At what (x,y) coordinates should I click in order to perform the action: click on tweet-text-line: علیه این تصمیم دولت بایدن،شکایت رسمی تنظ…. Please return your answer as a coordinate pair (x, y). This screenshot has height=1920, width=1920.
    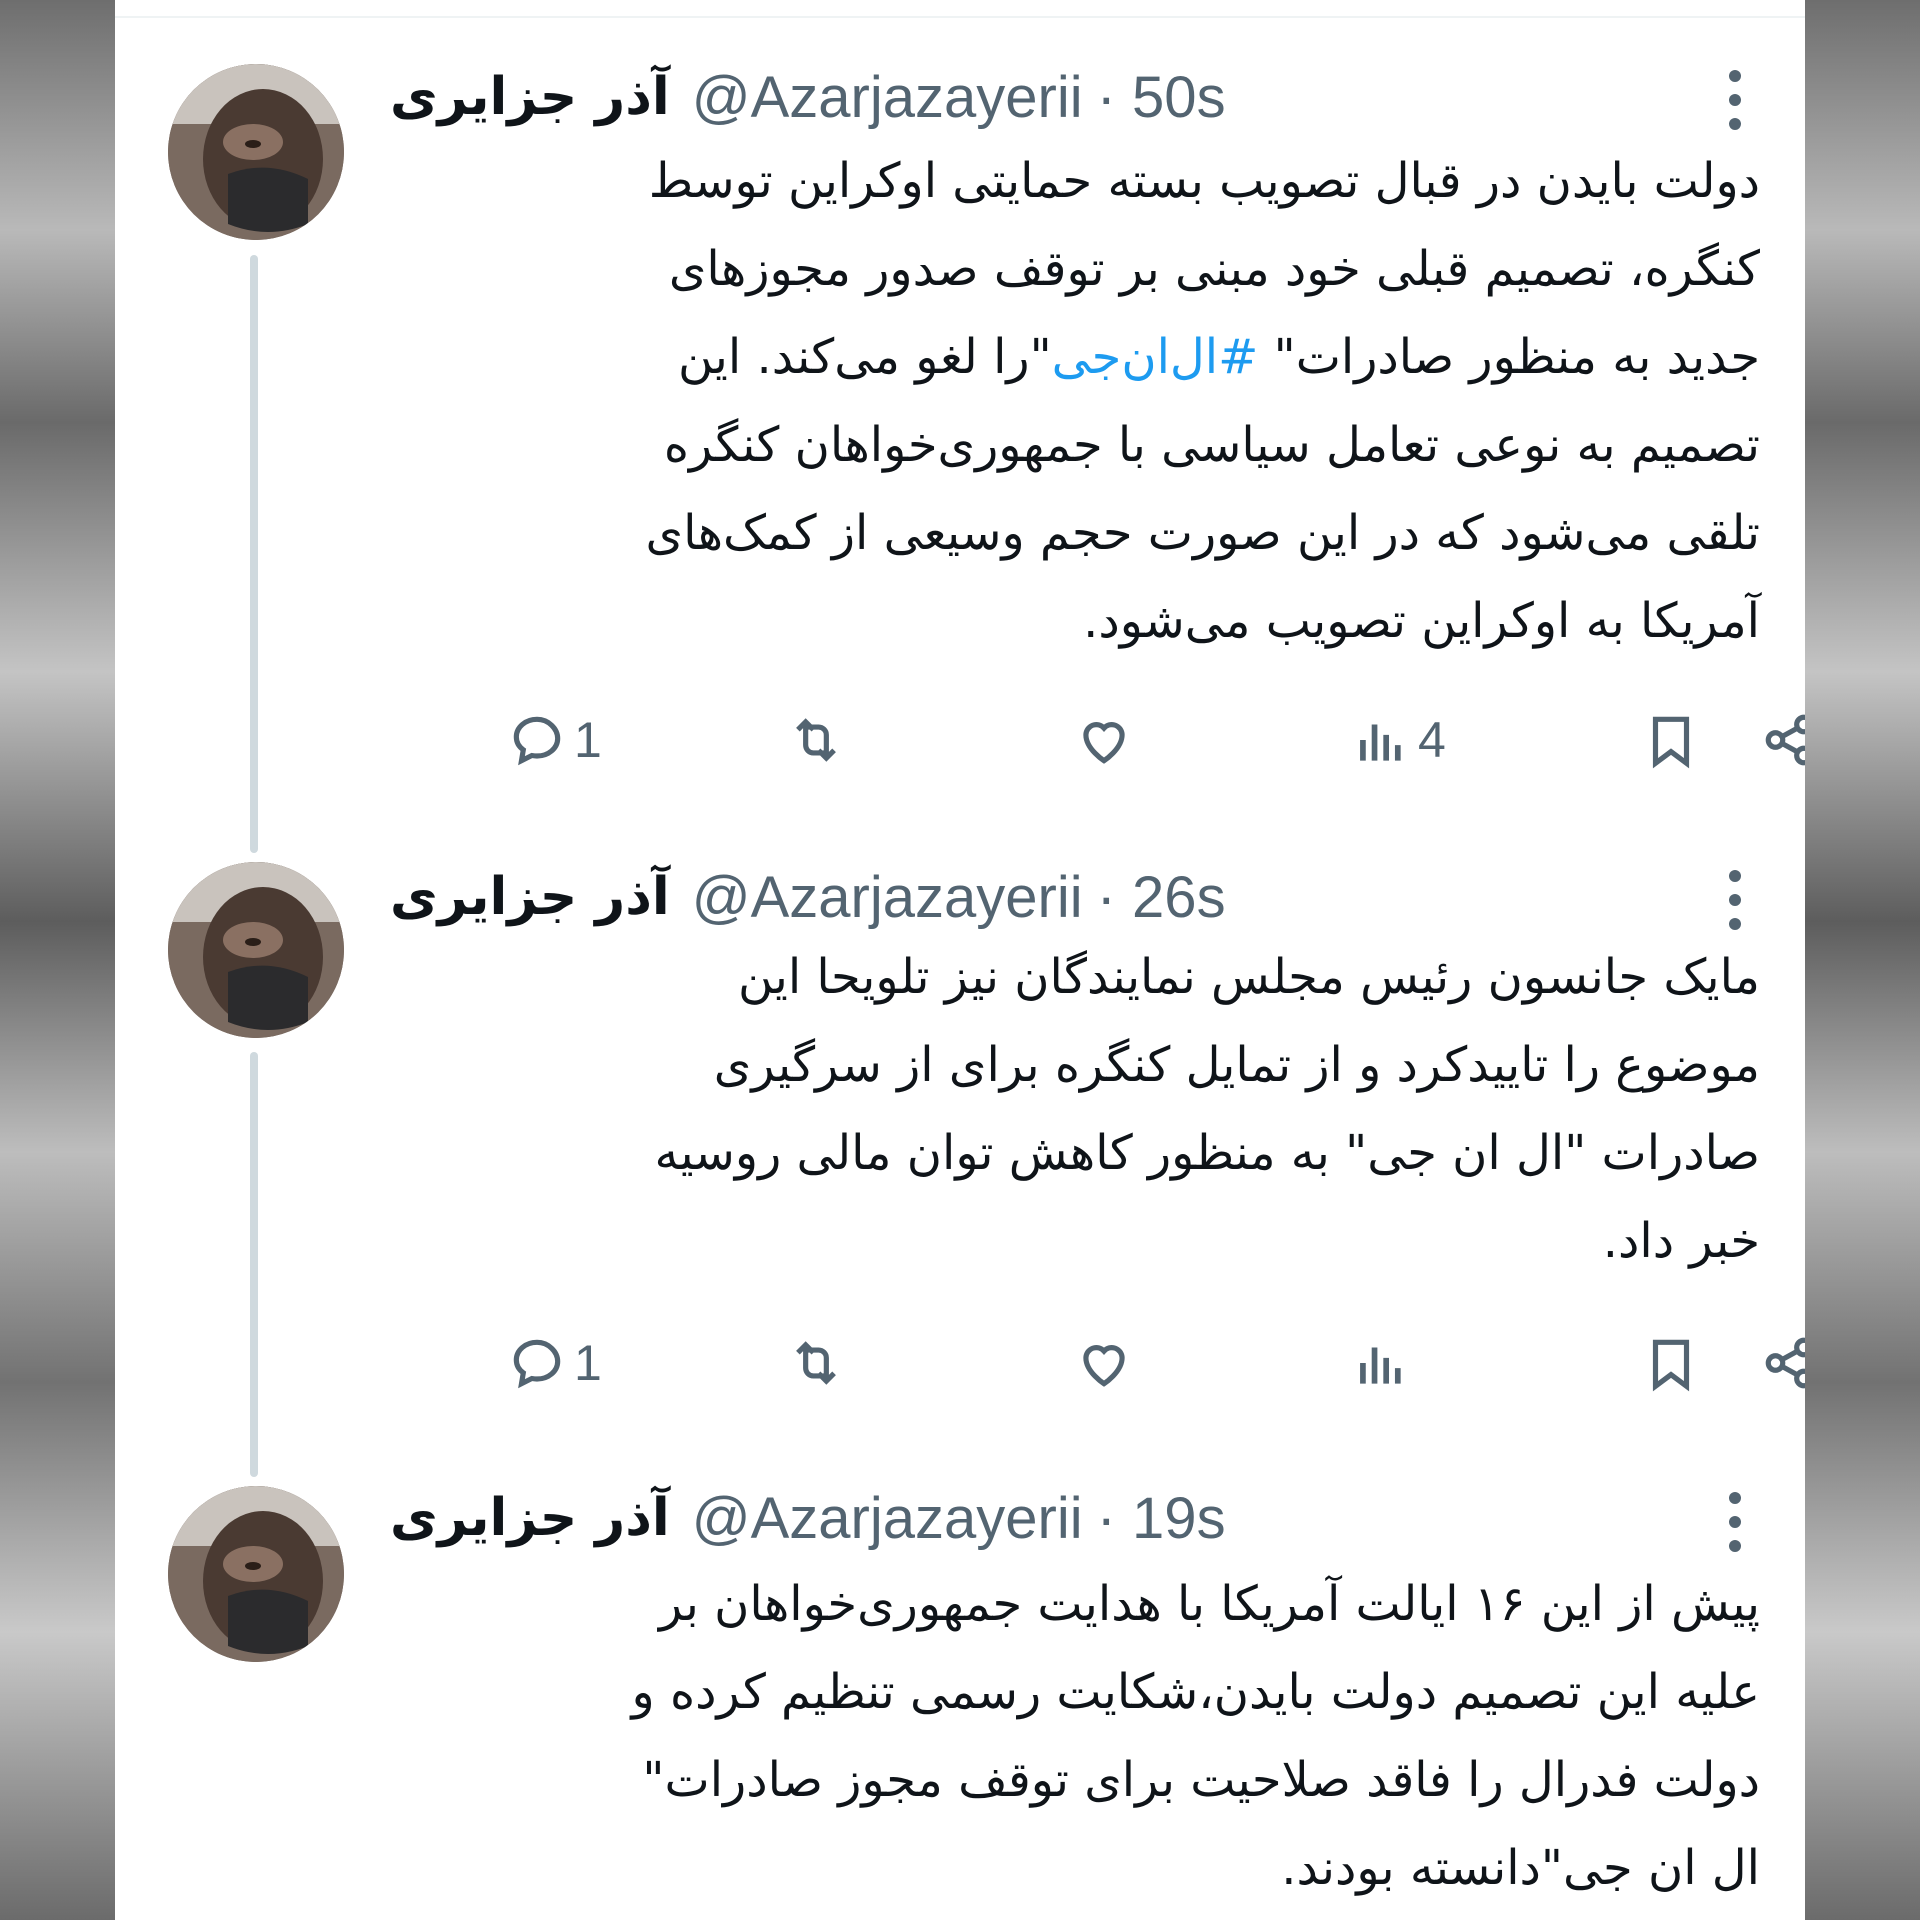
    Looking at the image, I should click on (1196, 1692).